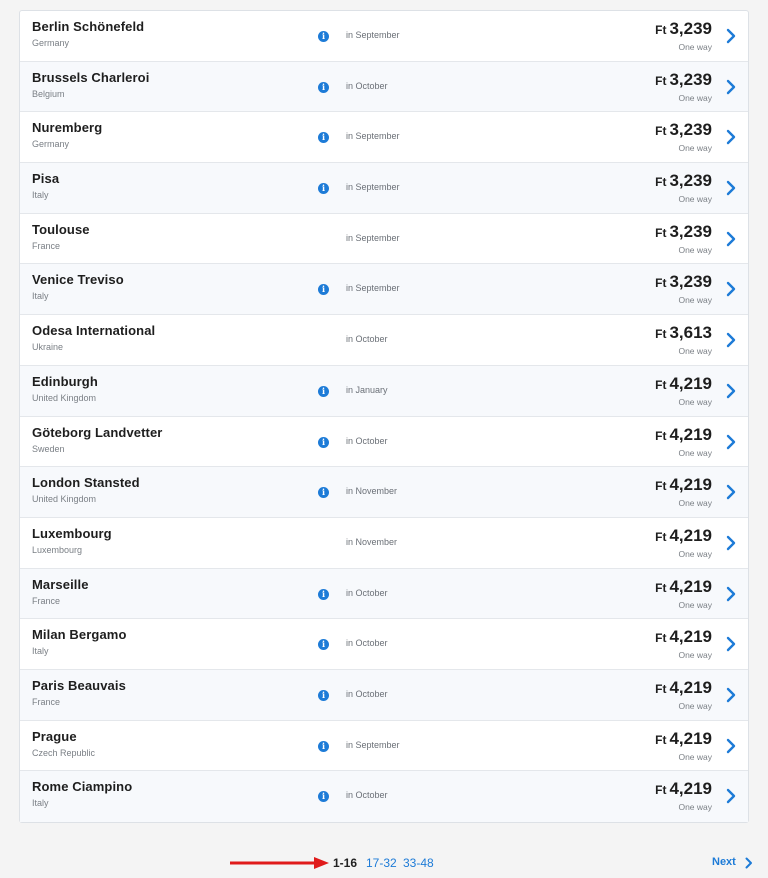 The height and width of the screenshot is (878, 768). Describe the element at coordinates (48, 347) in the screenshot. I see `destination-country: Ukraine` at that location.